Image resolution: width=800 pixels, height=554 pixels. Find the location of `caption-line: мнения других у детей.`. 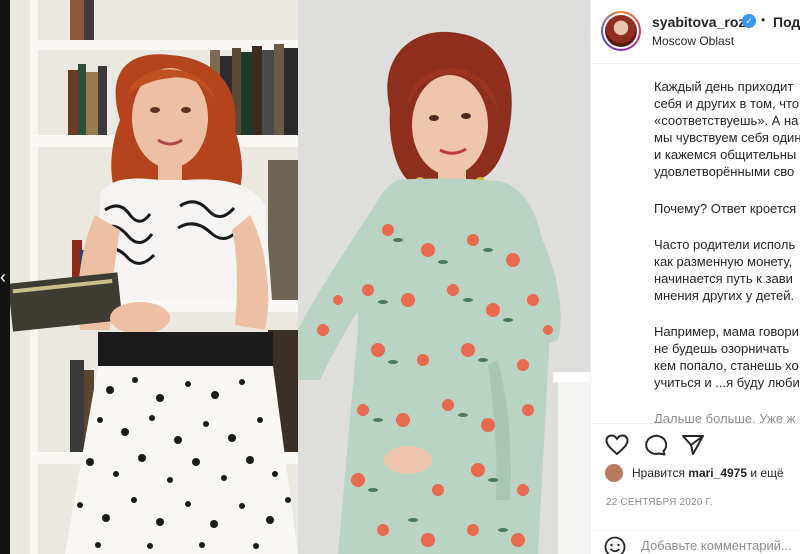

caption-line: мнения других у детей. is located at coordinates (724, 295).